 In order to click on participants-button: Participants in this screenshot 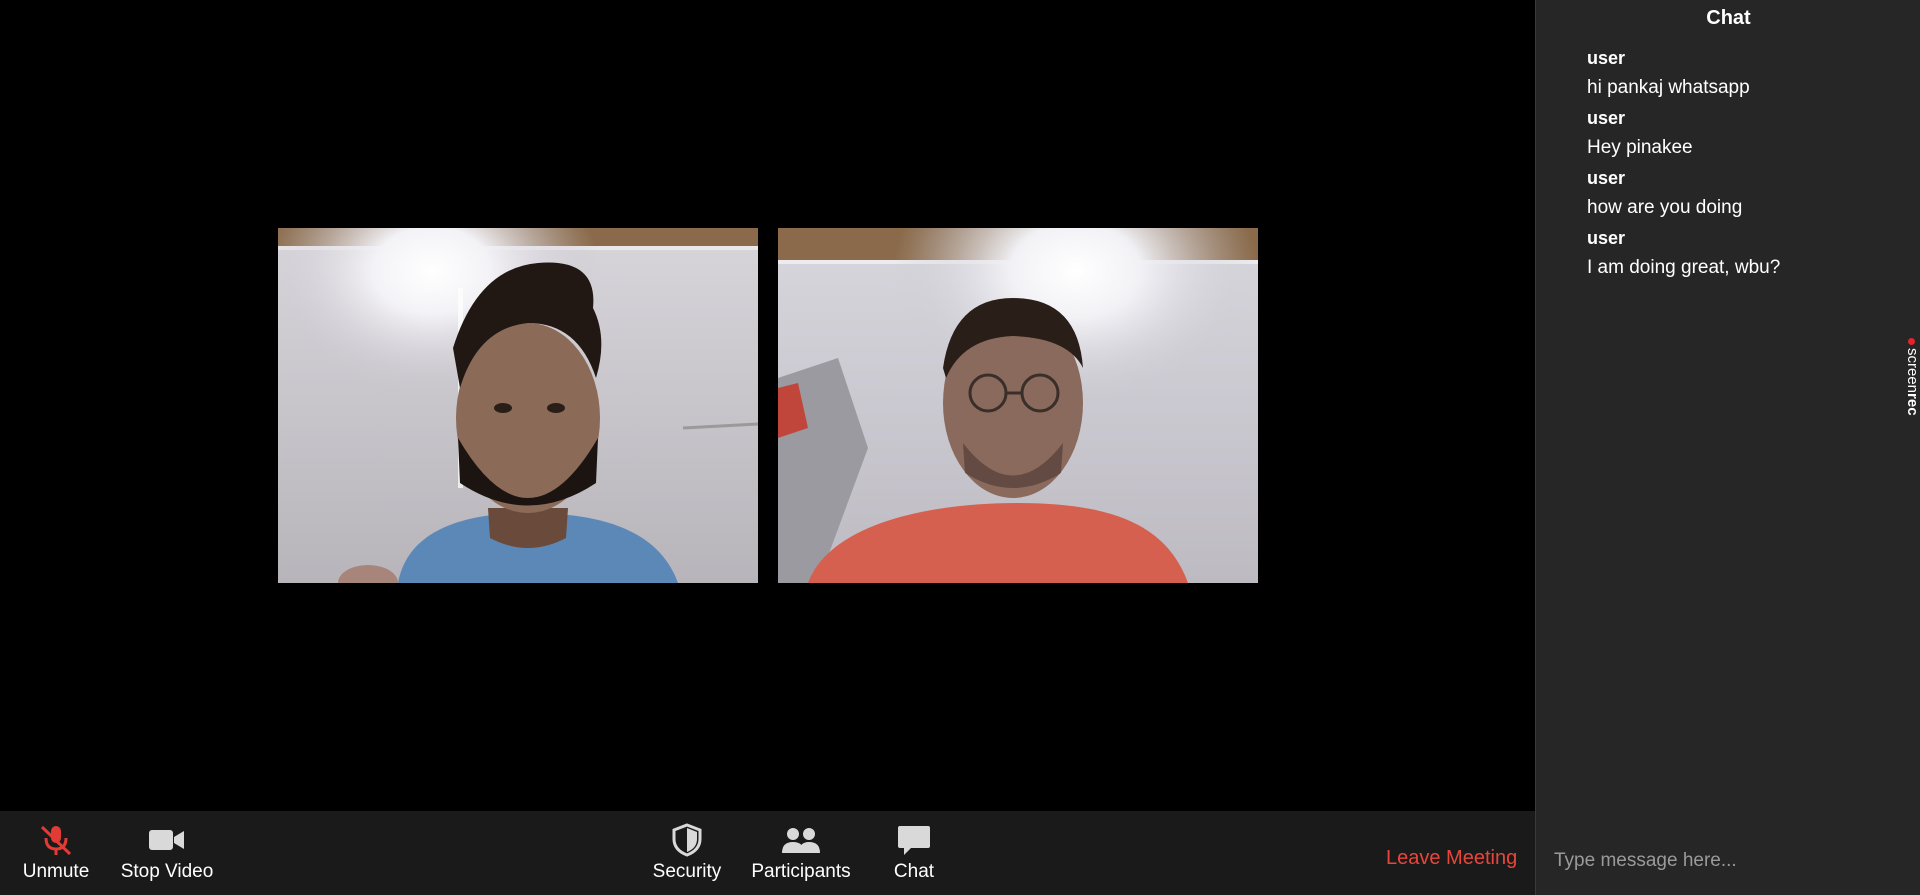, I will do `click(801, 855)`.